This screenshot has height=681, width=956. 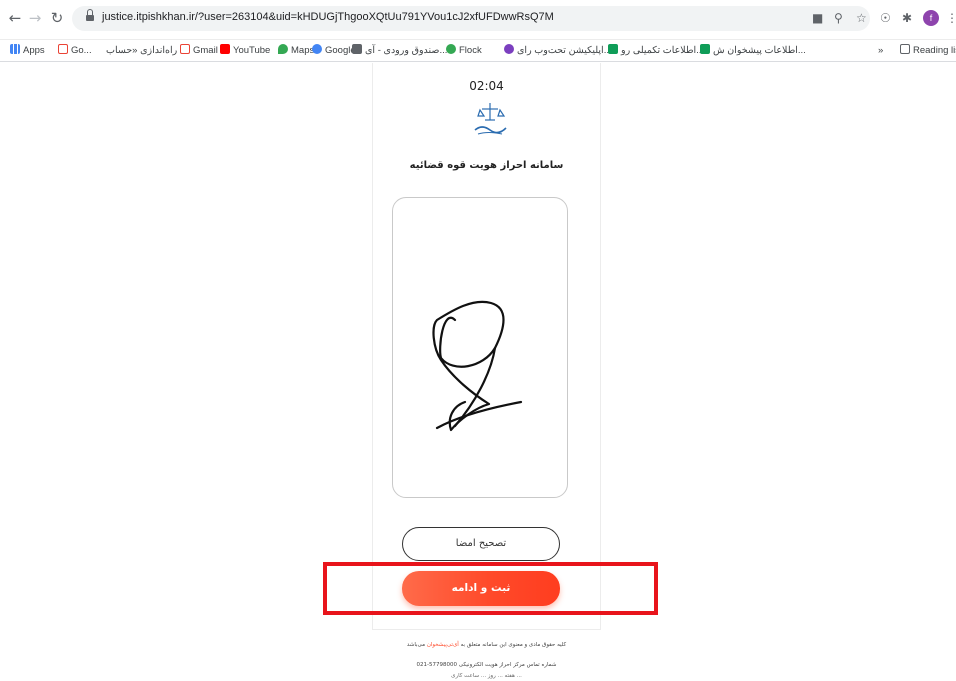 I want to click on bookmark-item: Flock, so click(x=464, y=51).